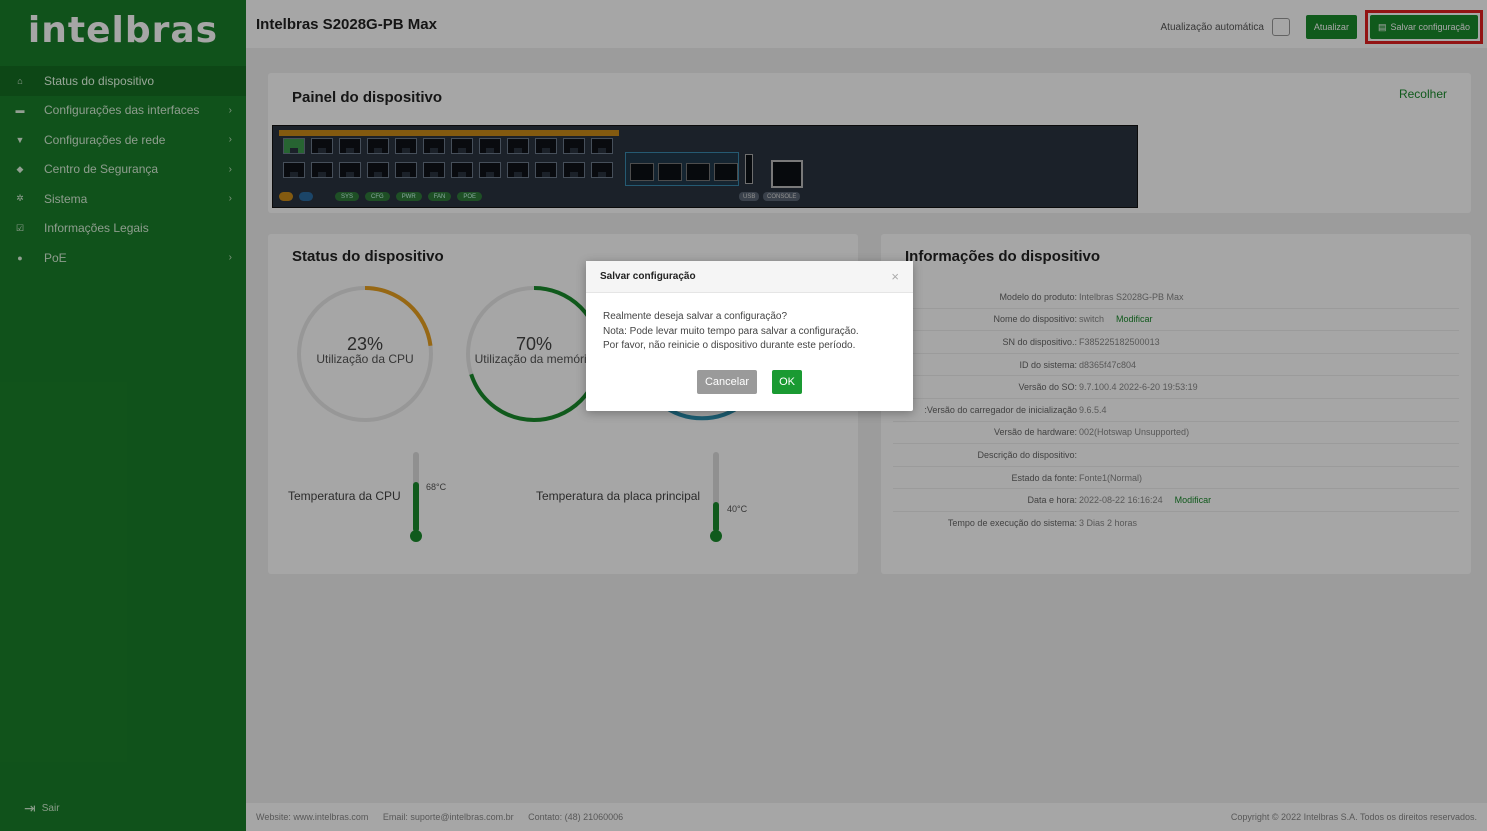 The width and height of the screenshot is (1487, 831). What do you see at coordinates (787, 382) in the screenshot?
I see `ok-button: OK` at bounding box center [787, 382].